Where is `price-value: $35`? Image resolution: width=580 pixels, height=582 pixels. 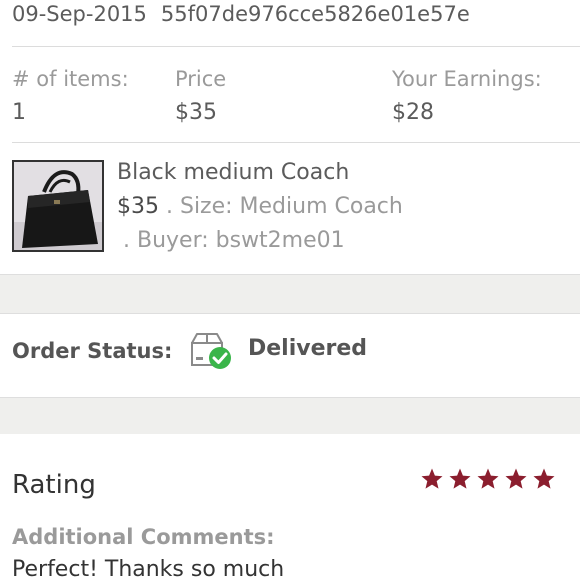 price-value: $35 is located at coordinates (196, 112).